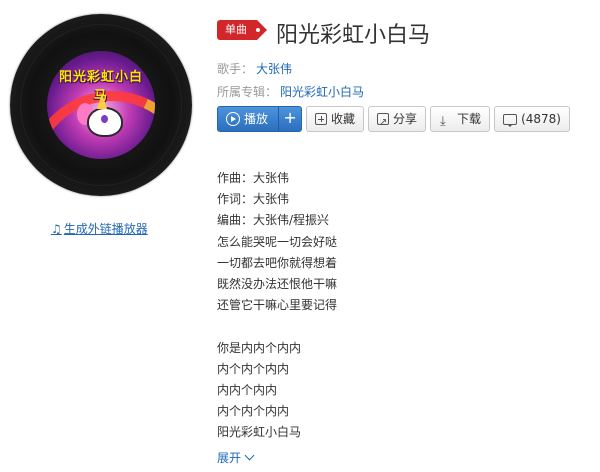  I want to click on generate-player-link-label: 生成外链播放器, so click(105, 229).